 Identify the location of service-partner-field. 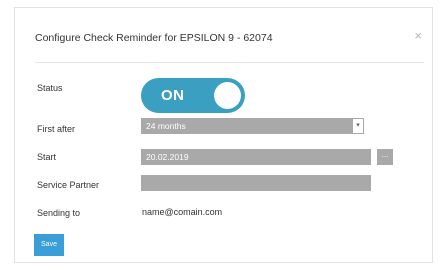
(256, 183).